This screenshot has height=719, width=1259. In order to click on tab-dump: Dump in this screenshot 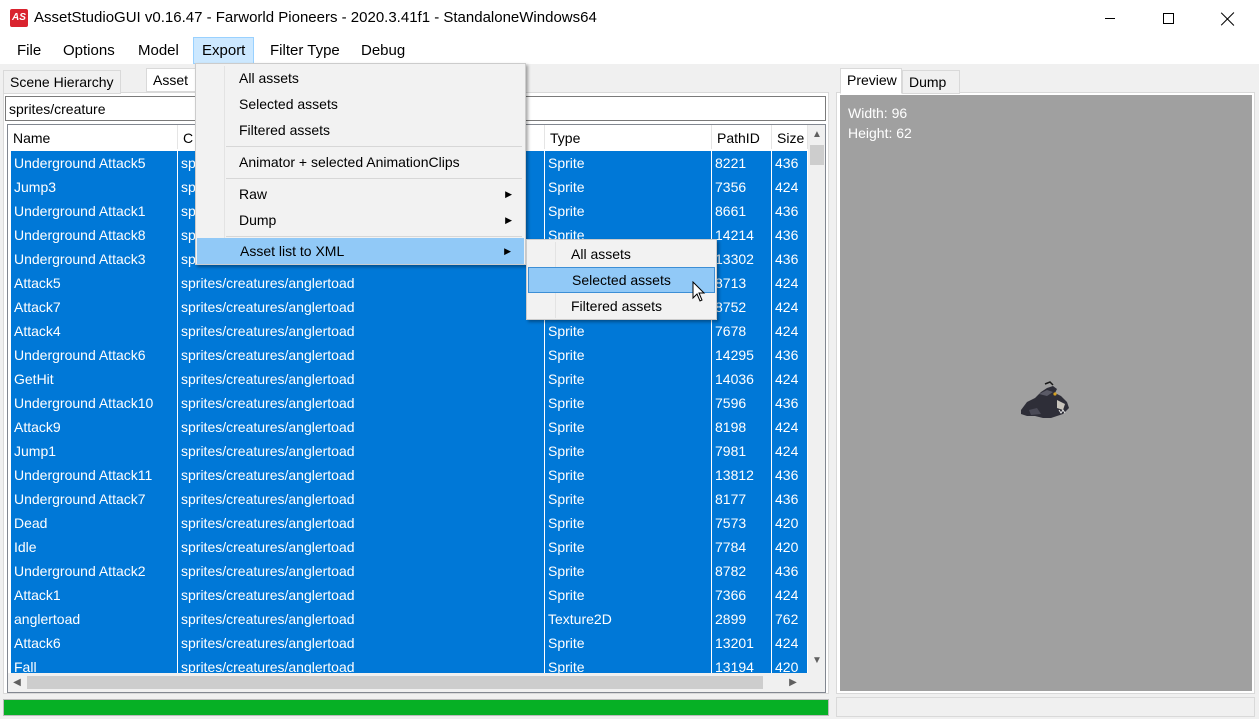, I will do `click(931, 82)`.